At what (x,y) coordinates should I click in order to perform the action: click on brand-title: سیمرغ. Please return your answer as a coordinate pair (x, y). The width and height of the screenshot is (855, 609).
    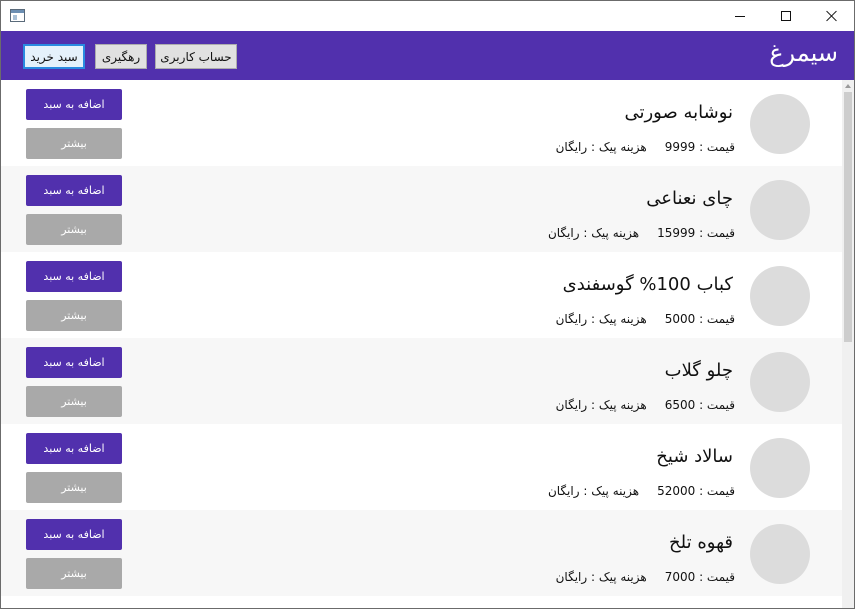
    Looking at the image, I should click on (803, 53).